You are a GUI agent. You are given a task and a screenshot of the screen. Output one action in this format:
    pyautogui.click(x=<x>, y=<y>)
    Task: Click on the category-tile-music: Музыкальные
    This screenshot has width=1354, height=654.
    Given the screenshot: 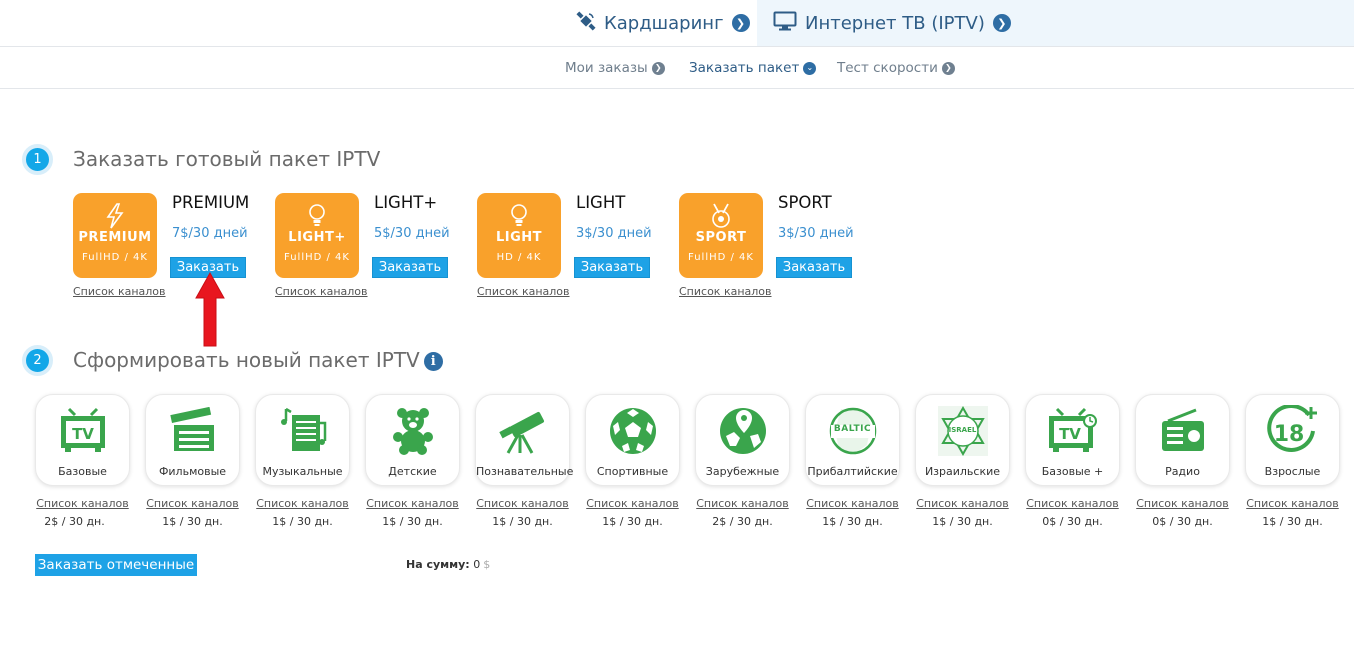 What is the action you would take?
    pyautogui.click(x=302, y=440)
    